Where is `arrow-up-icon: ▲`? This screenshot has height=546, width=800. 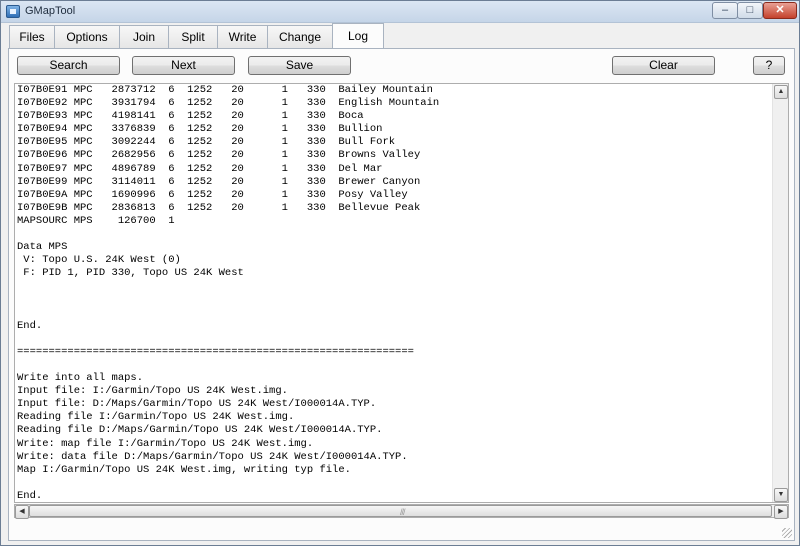
arrow-up-icon: ▲ is located at coordinates (781, 92).